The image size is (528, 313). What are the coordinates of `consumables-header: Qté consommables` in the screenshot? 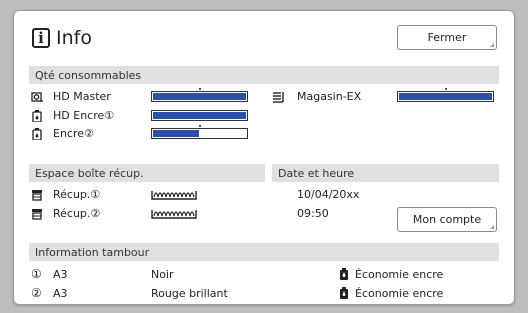 It's located at (264, 75).